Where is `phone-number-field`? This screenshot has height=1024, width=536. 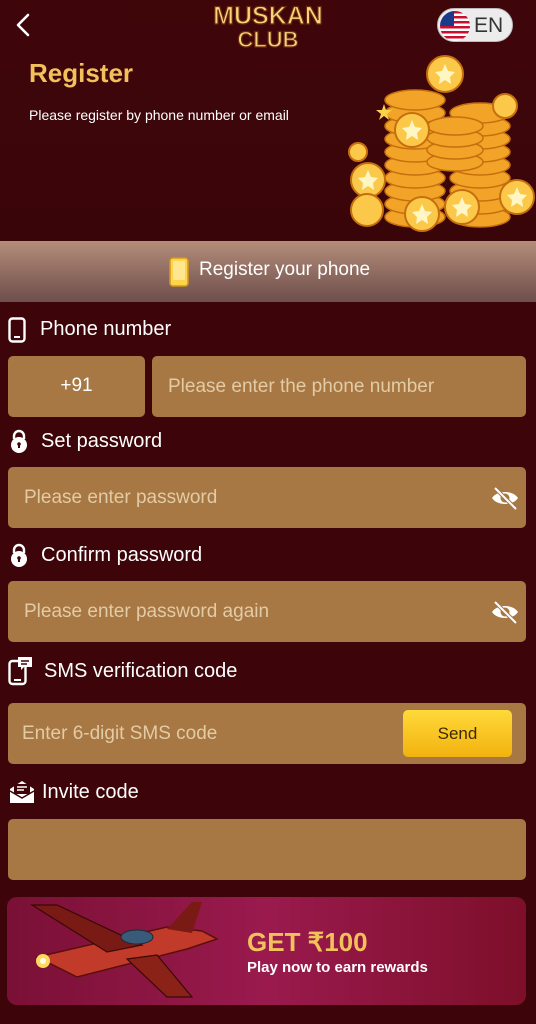
phone-number-field is located at coordinates (339, 386).